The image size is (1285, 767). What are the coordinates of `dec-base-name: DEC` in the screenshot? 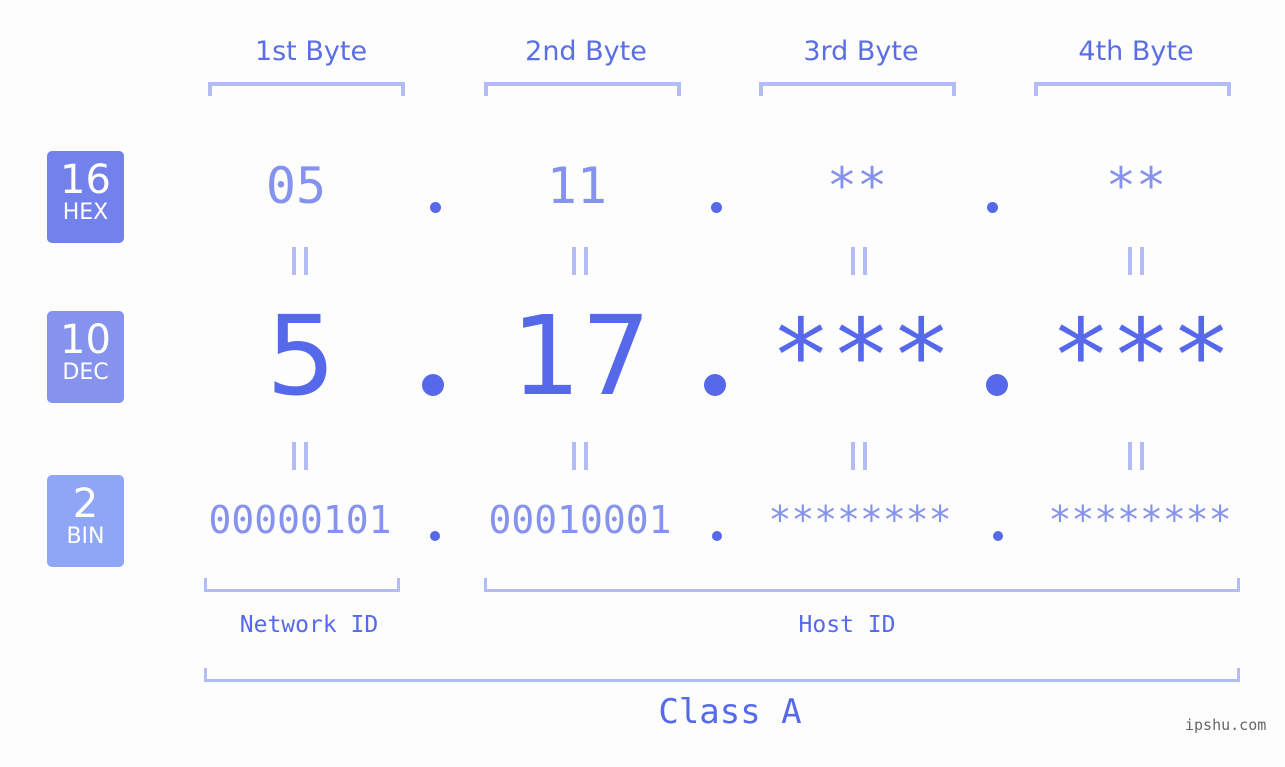 It's located at (85, 372).